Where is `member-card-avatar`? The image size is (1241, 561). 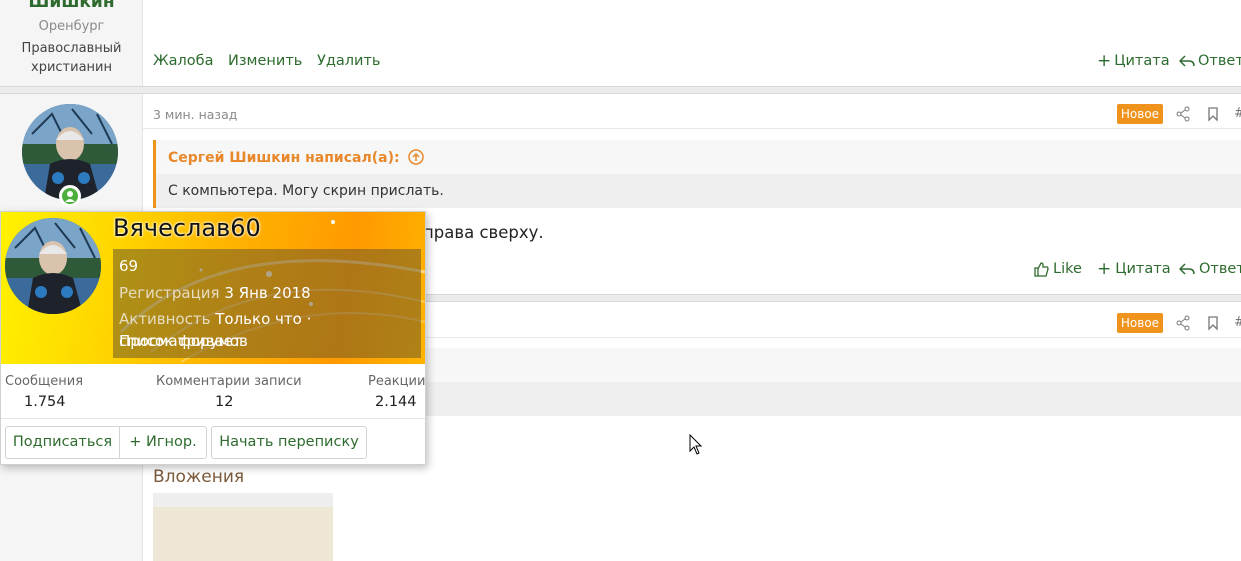 member-card-avatar is located at coordinates (53, 266).